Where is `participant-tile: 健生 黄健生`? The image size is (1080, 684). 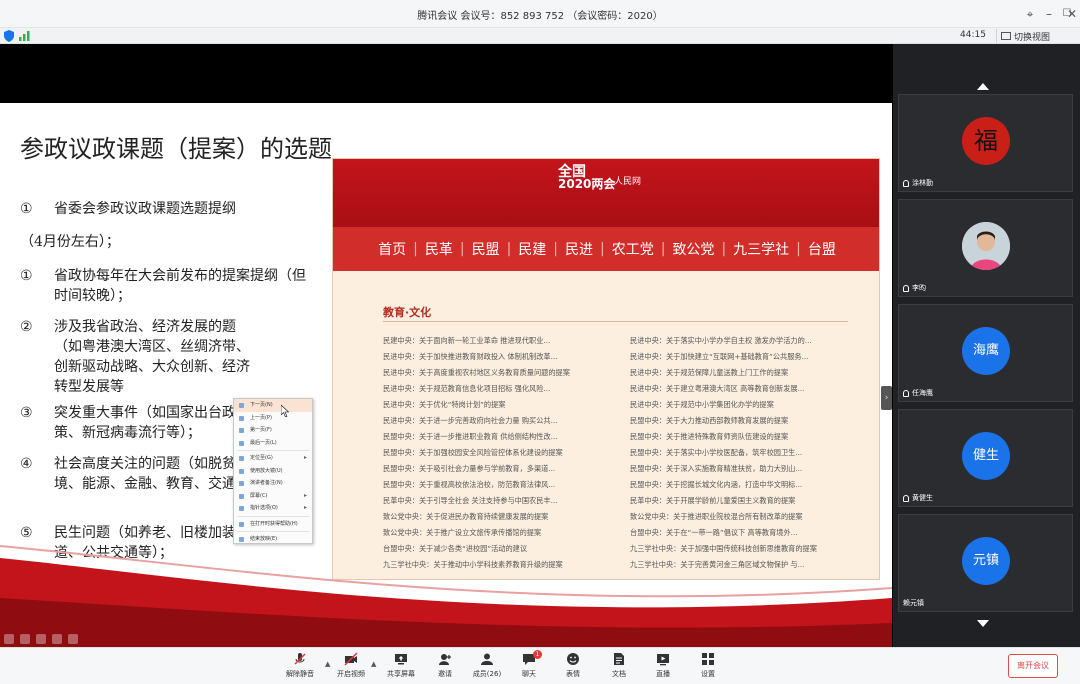
participant-tile: 健生 黄健生 is located at coordinates (985, 458).